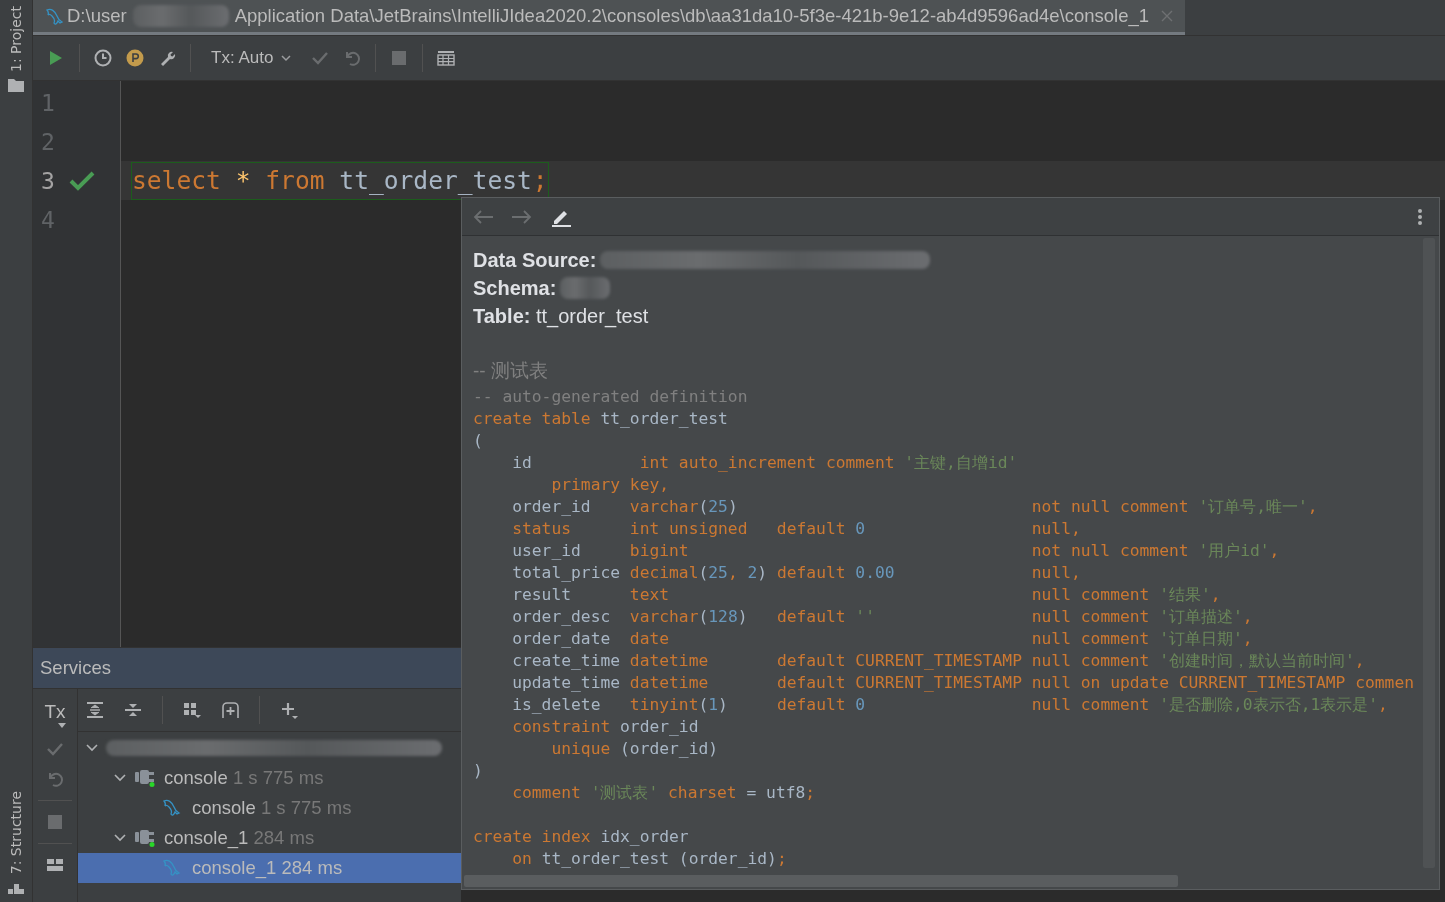 This screenshot has width=1445, height=902. What do you see at coordinates (663, 792) in the screenshot?
I see `code-line: comment '测试表' charset = utf8;` at bounding box center [663, 792].